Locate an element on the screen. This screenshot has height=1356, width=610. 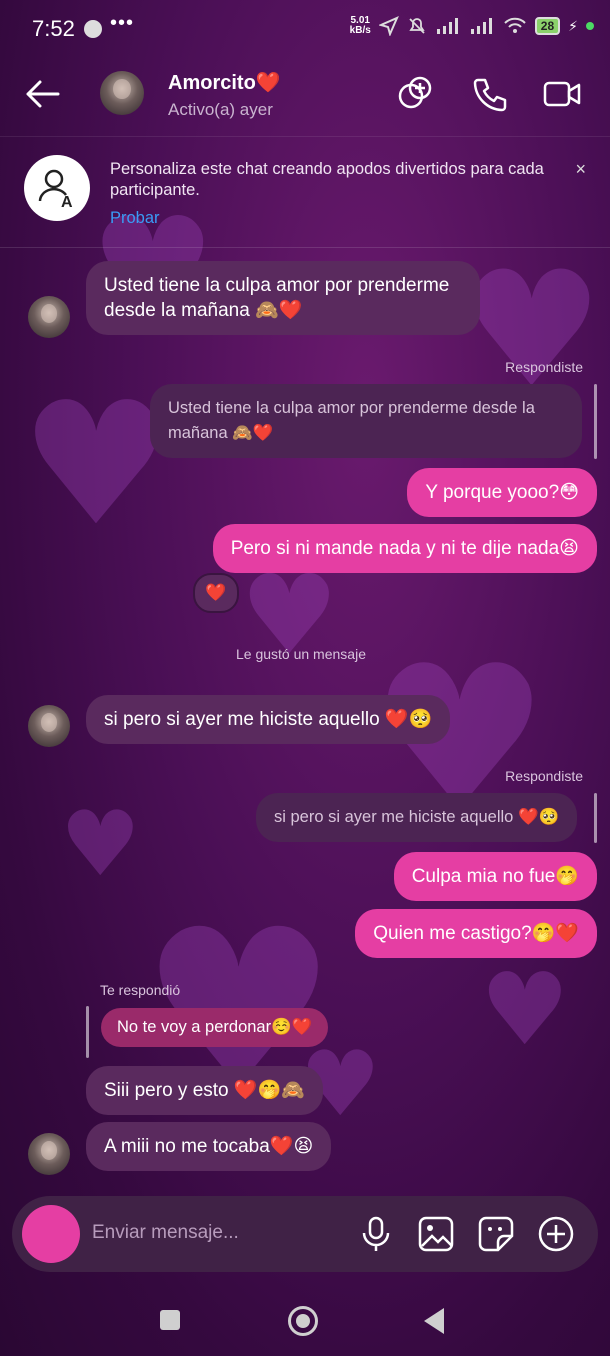
chat-header: Amorcito❤️ Activo(a) ayer is located at coordinates (305, 98).